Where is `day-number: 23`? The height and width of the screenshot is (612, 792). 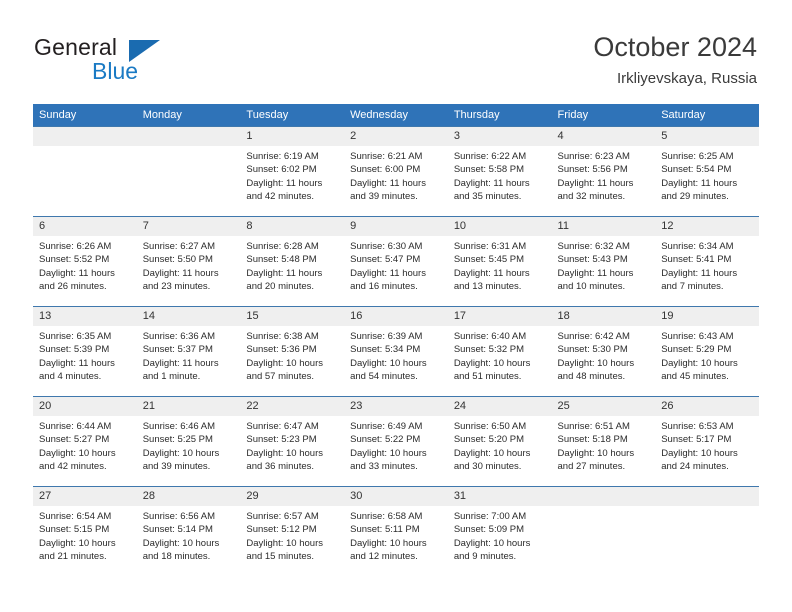
day-number: 23 is located at coordinates (396, 406).